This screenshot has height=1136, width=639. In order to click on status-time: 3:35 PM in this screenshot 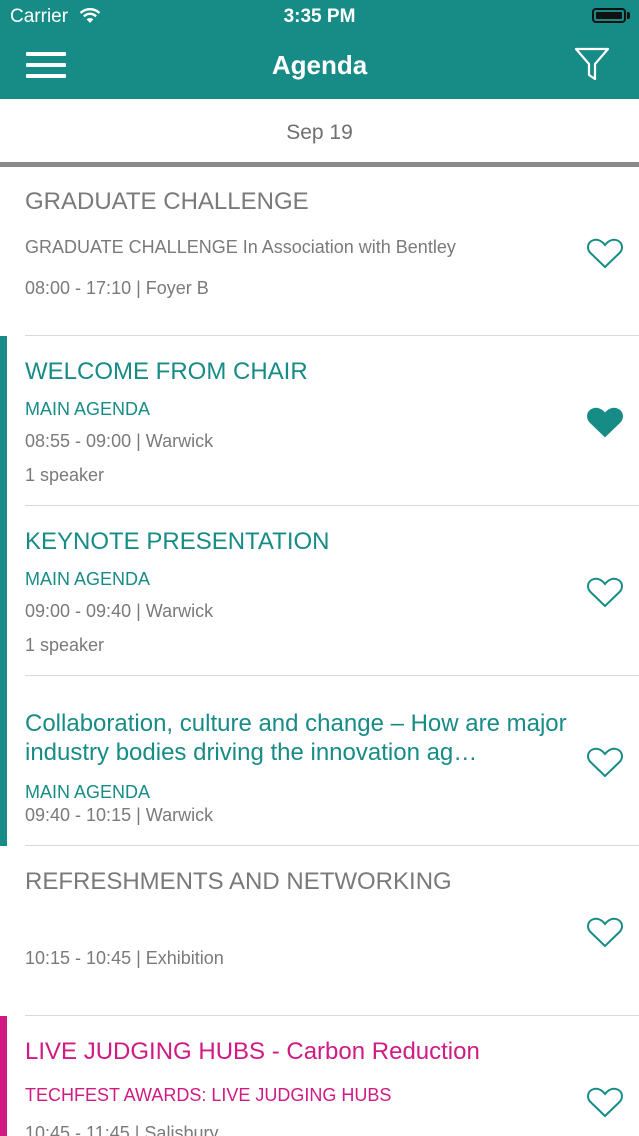, I will do `click(319, 16)`.